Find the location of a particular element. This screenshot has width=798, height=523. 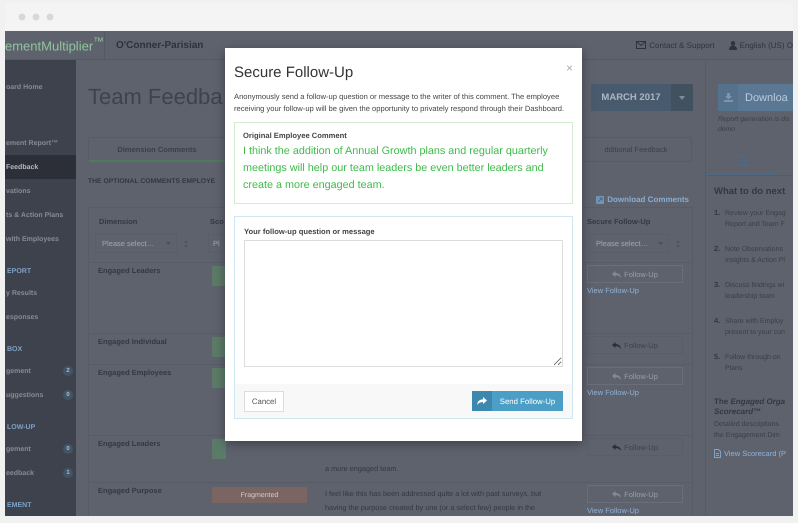

close-button: × is located at coordinates (569, 68).